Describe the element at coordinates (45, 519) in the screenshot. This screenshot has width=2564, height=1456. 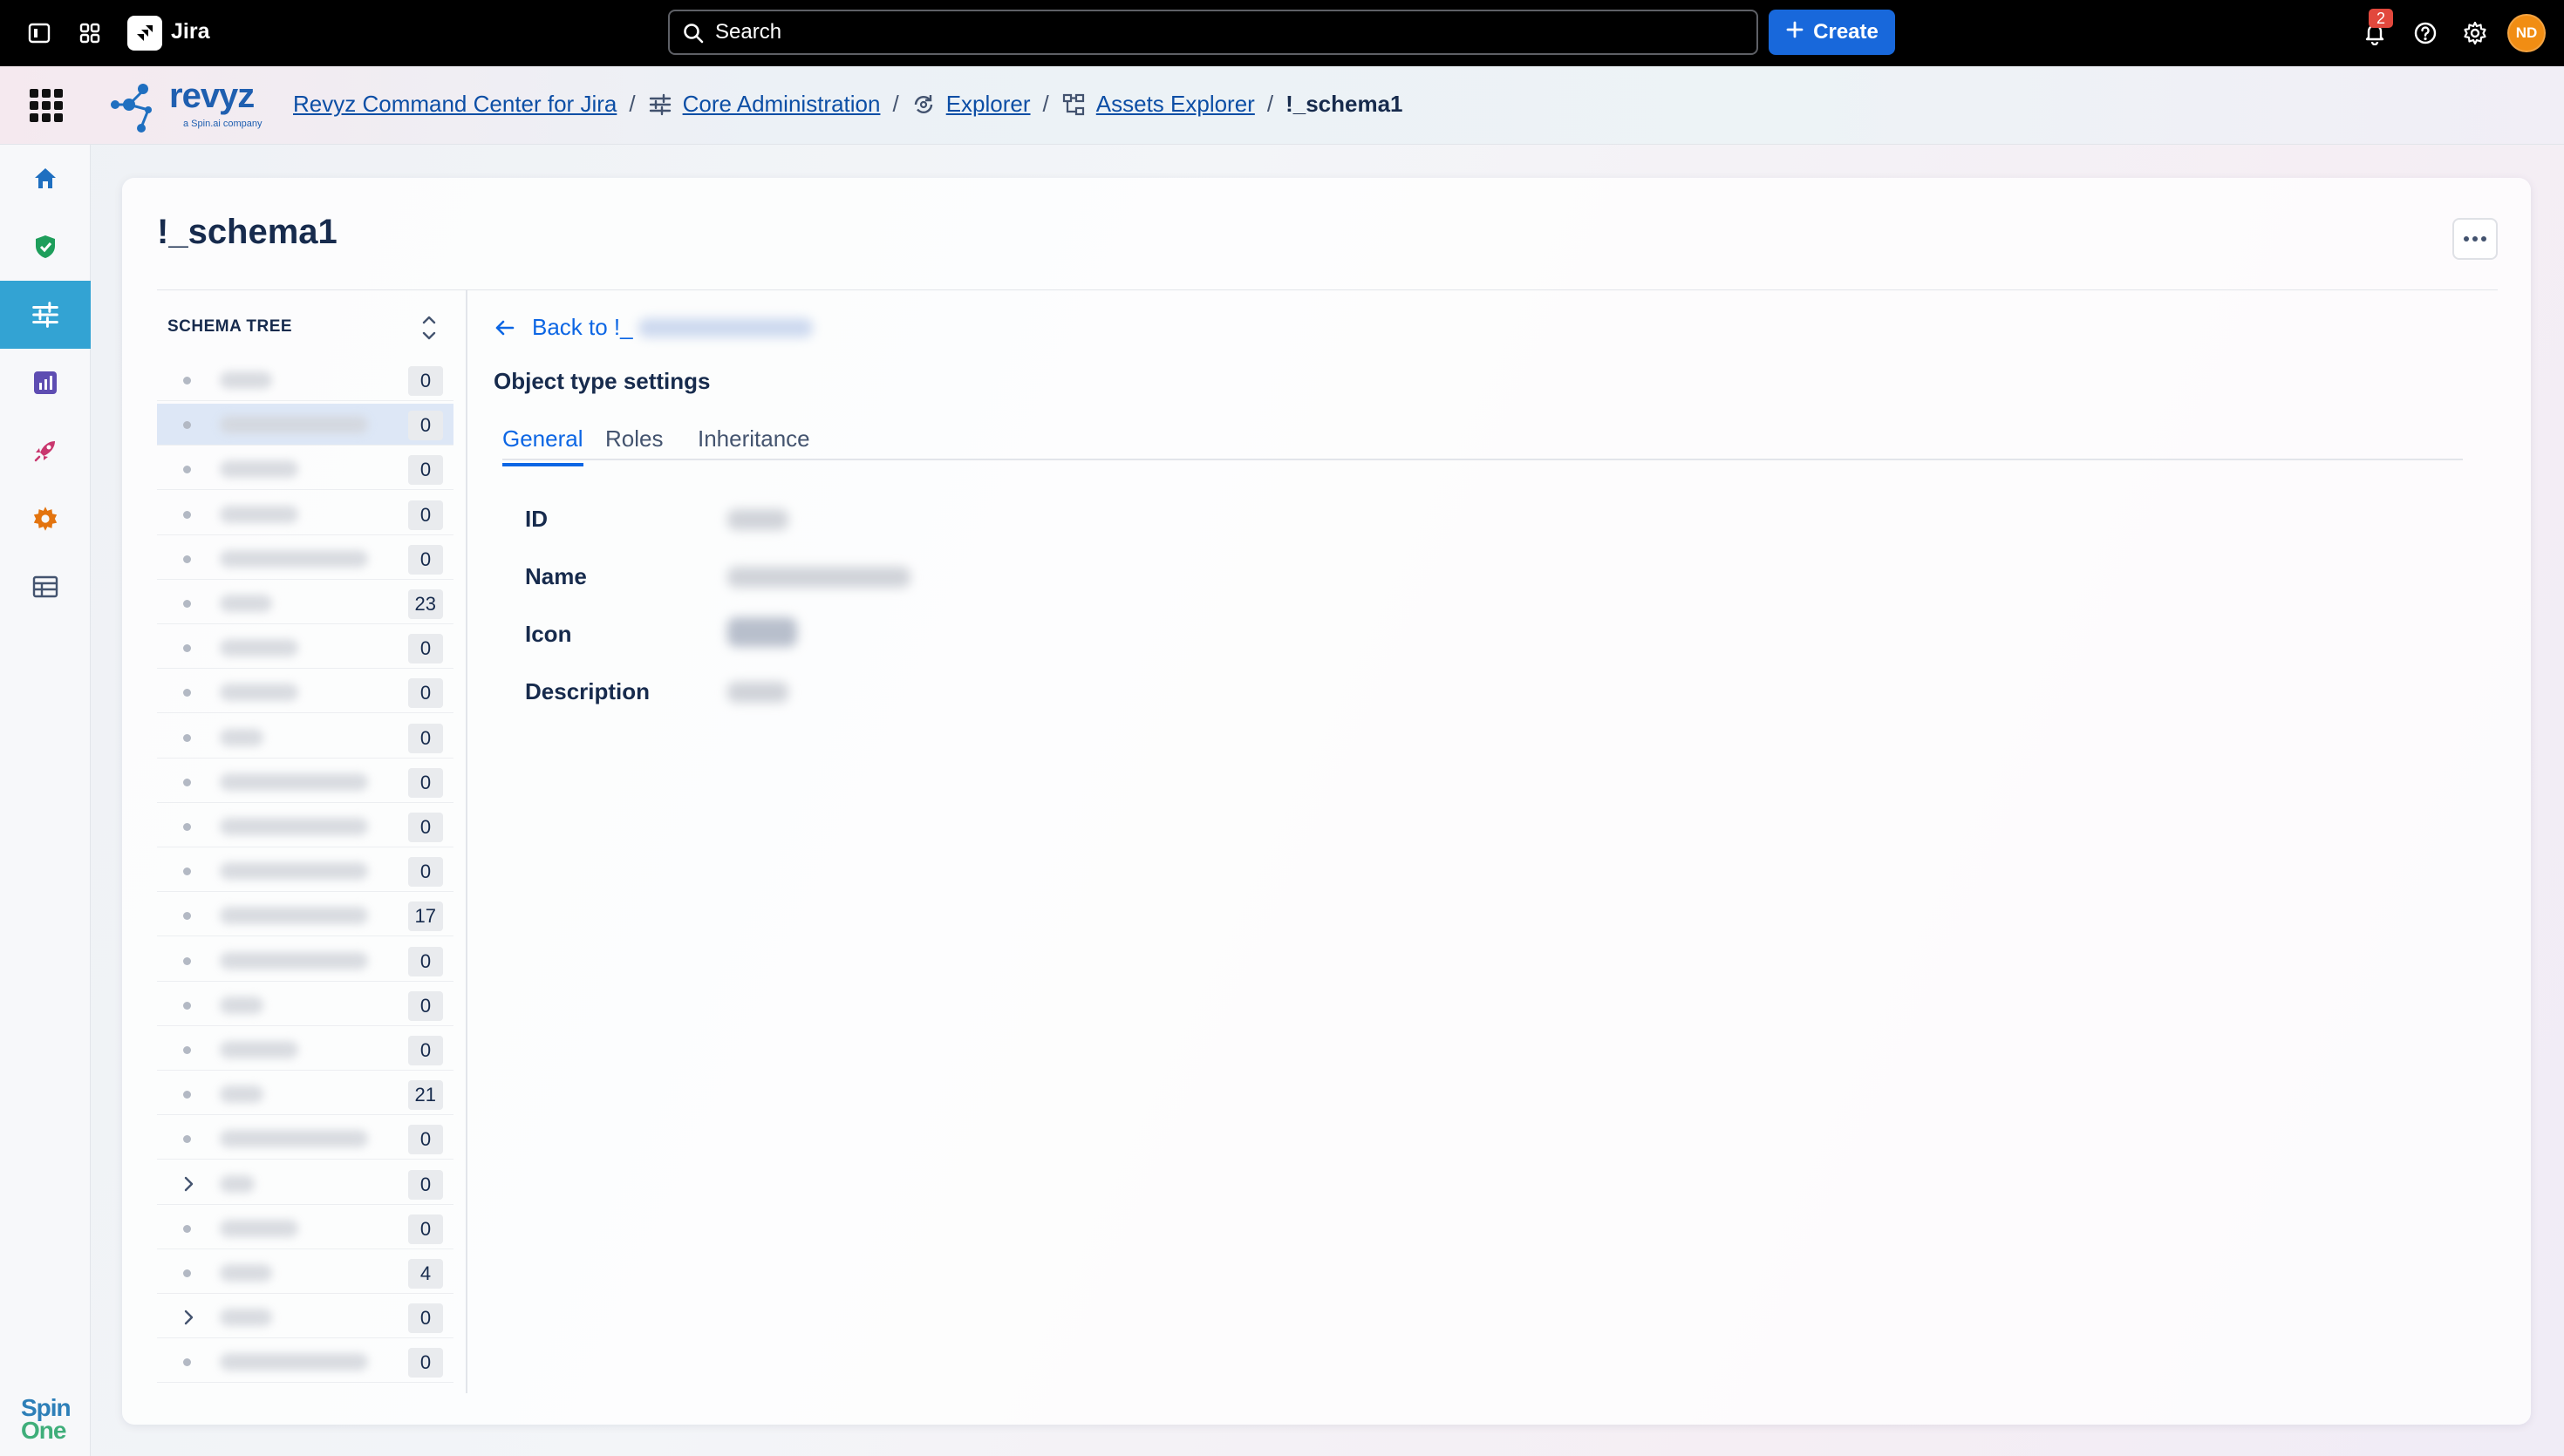
I see `rail-item-settings` at that location.